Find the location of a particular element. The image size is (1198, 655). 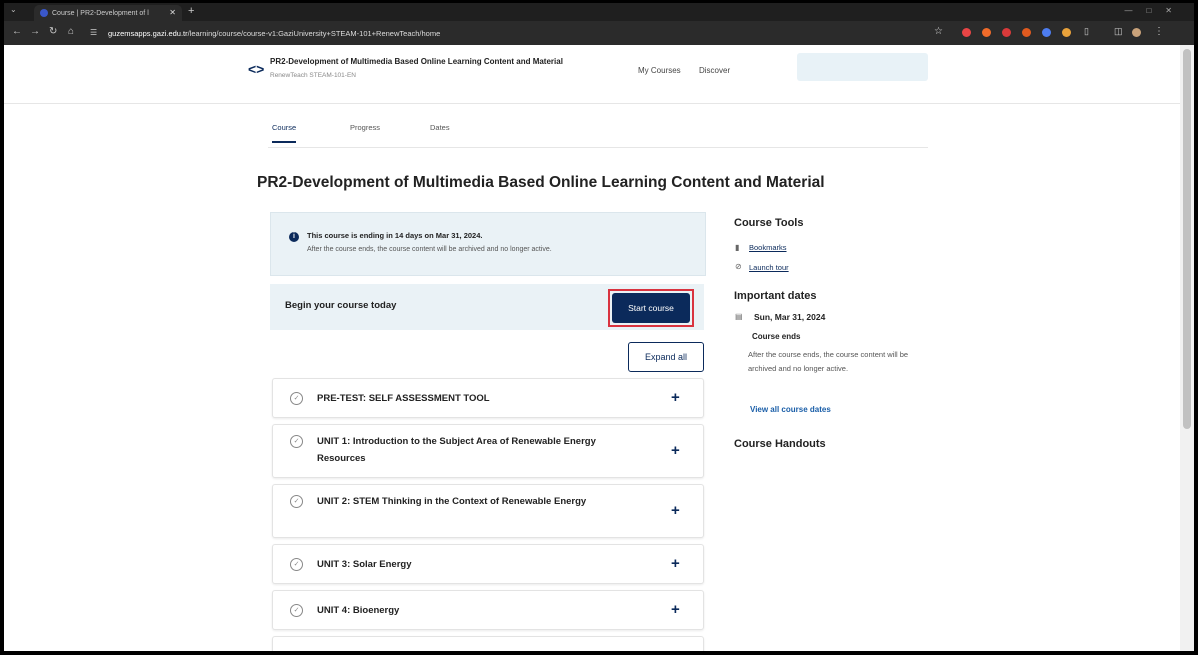

course-ends-label: Course ends is located at coordinates (776, 336).